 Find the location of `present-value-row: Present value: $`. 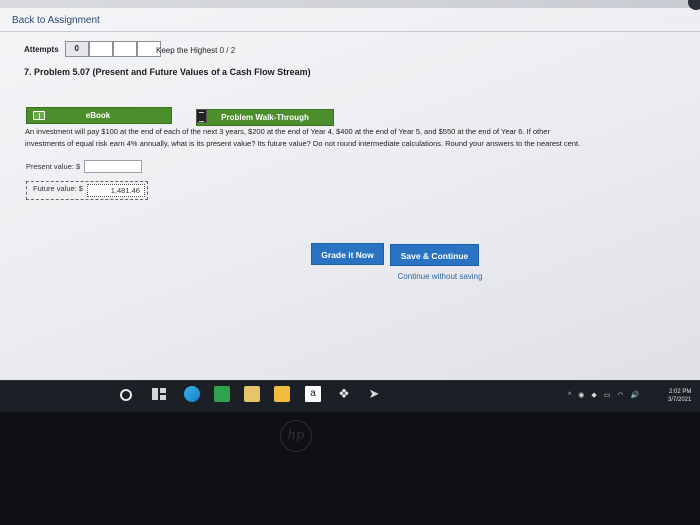

present-value-row: Present value: $ is located at coordinates (84, 166).